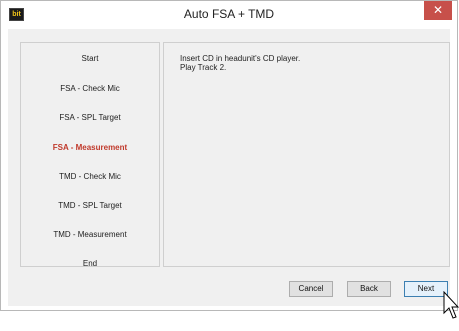 This screenshot has width=459, height=331. I want to click on mouse-pointer-icon, so click(451, 305).